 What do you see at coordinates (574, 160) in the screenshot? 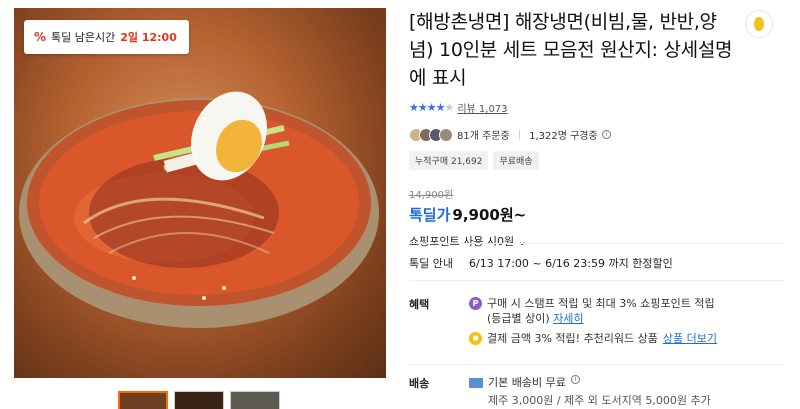
I see `tag-list: 누적구매 21,692 무료배송` at bounding box center [574, 160].